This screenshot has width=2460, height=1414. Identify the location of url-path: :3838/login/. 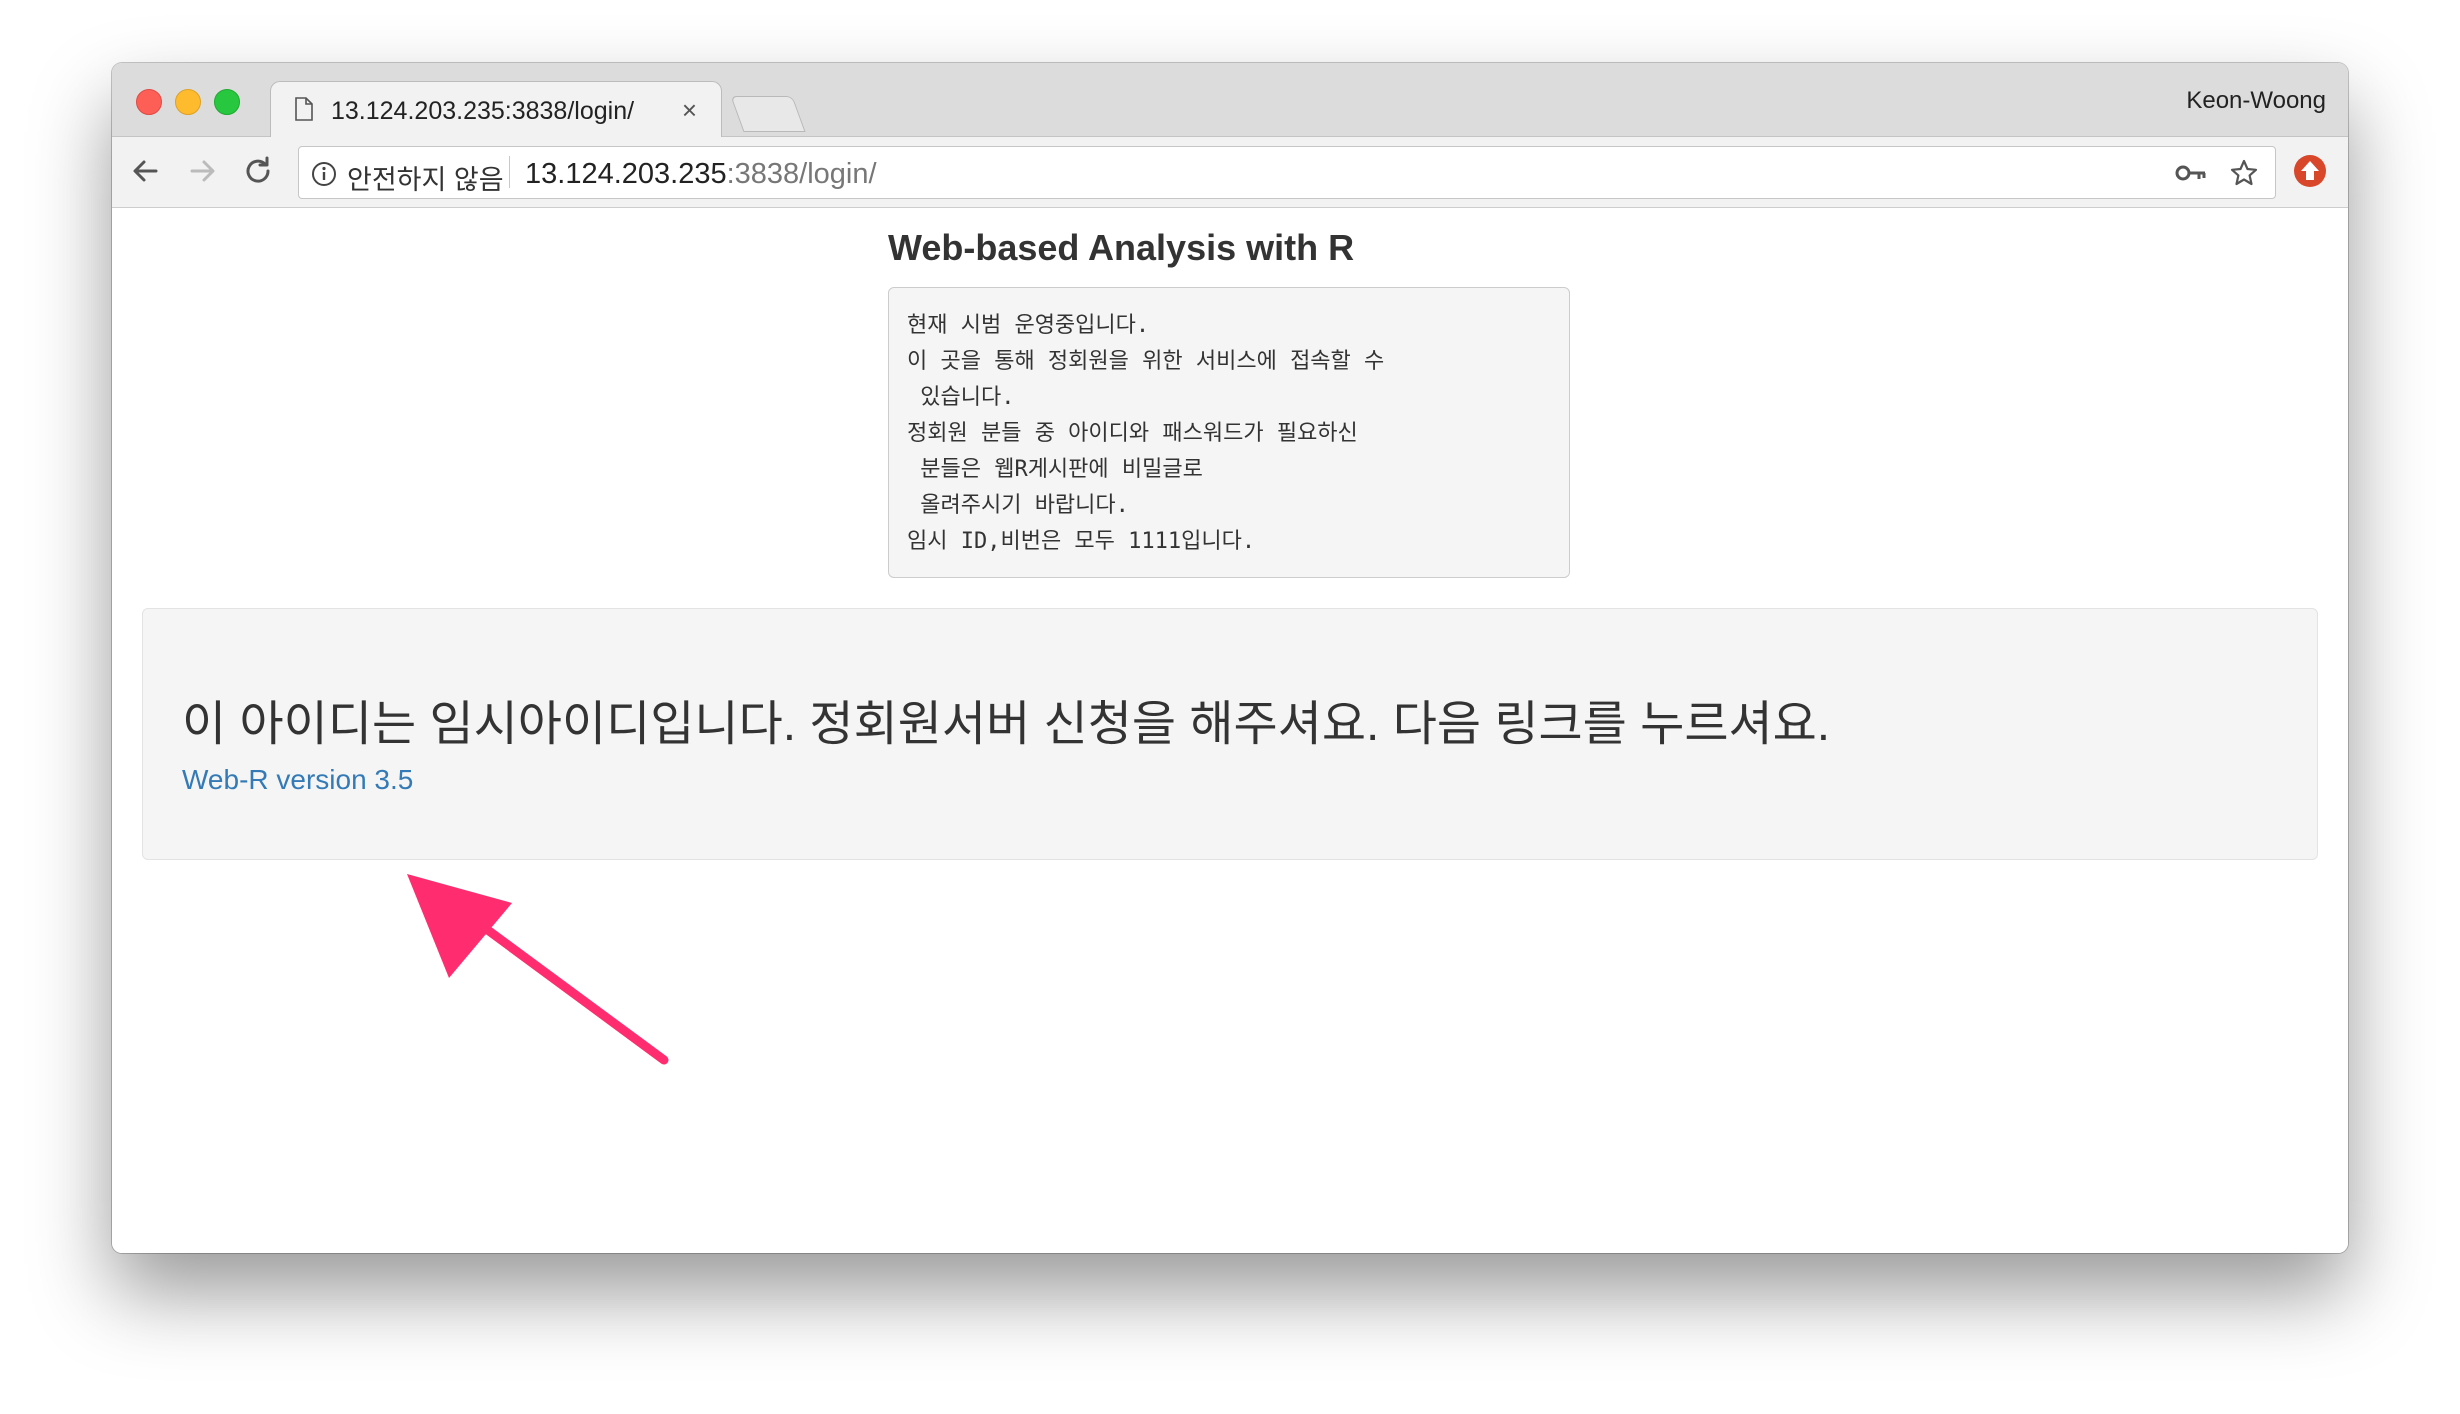
(801, 174).